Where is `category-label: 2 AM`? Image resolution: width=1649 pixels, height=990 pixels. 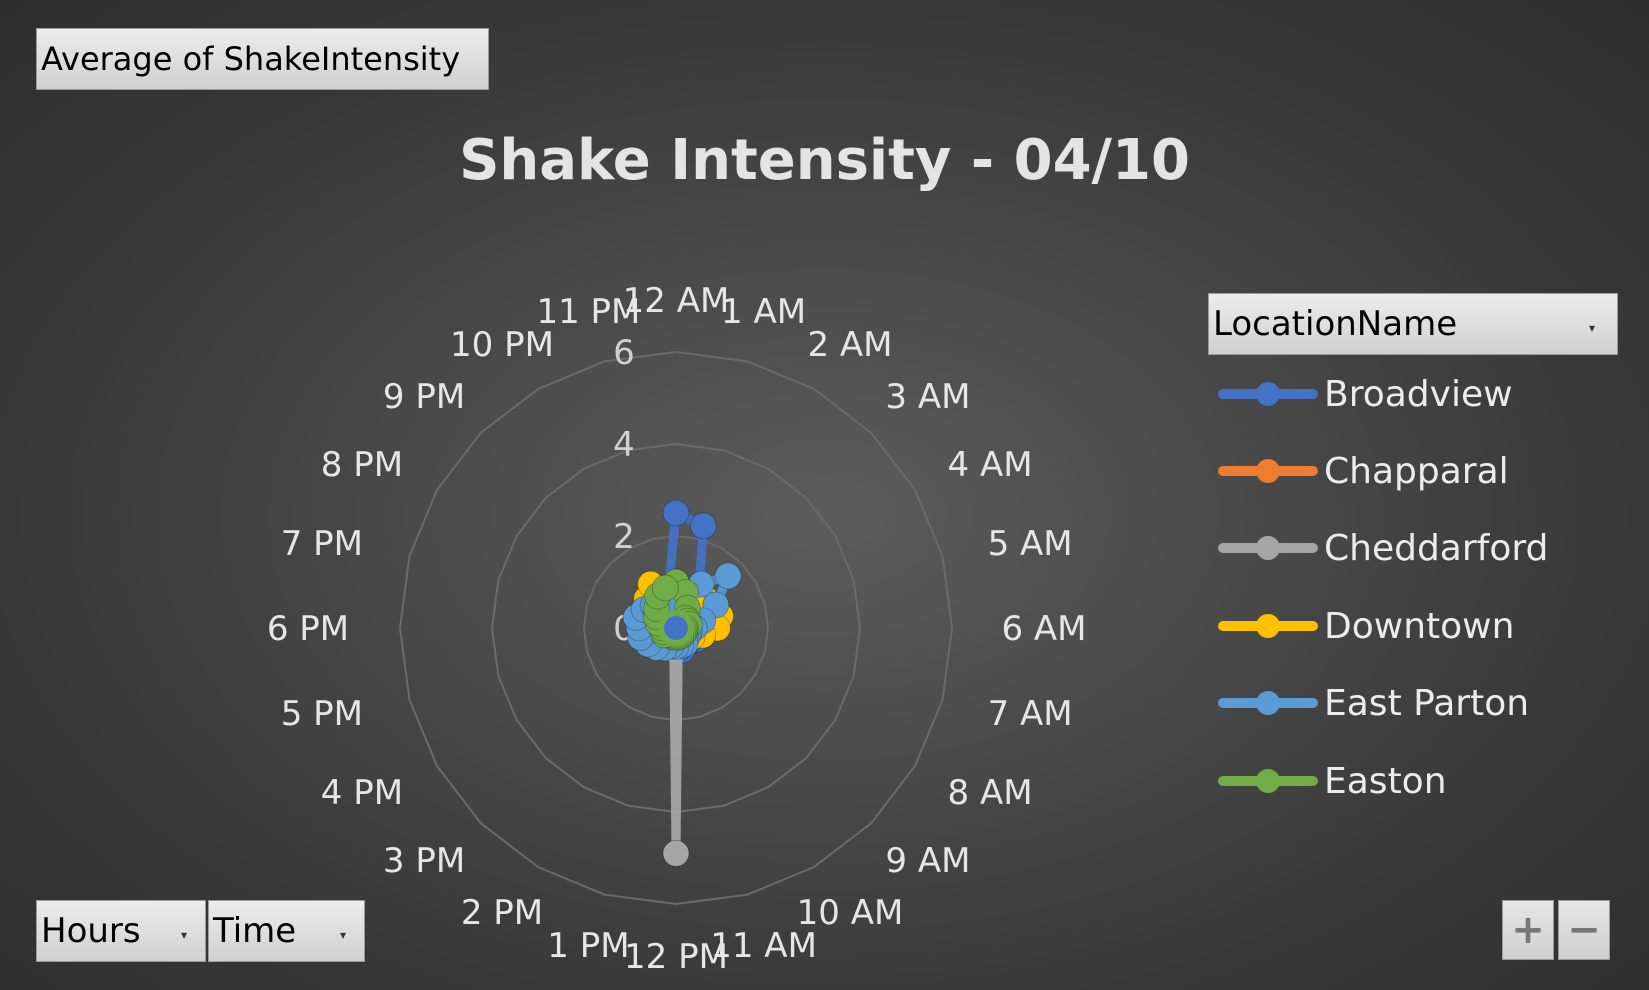 category-label: 2 AM is located at coordinates (849, 345).